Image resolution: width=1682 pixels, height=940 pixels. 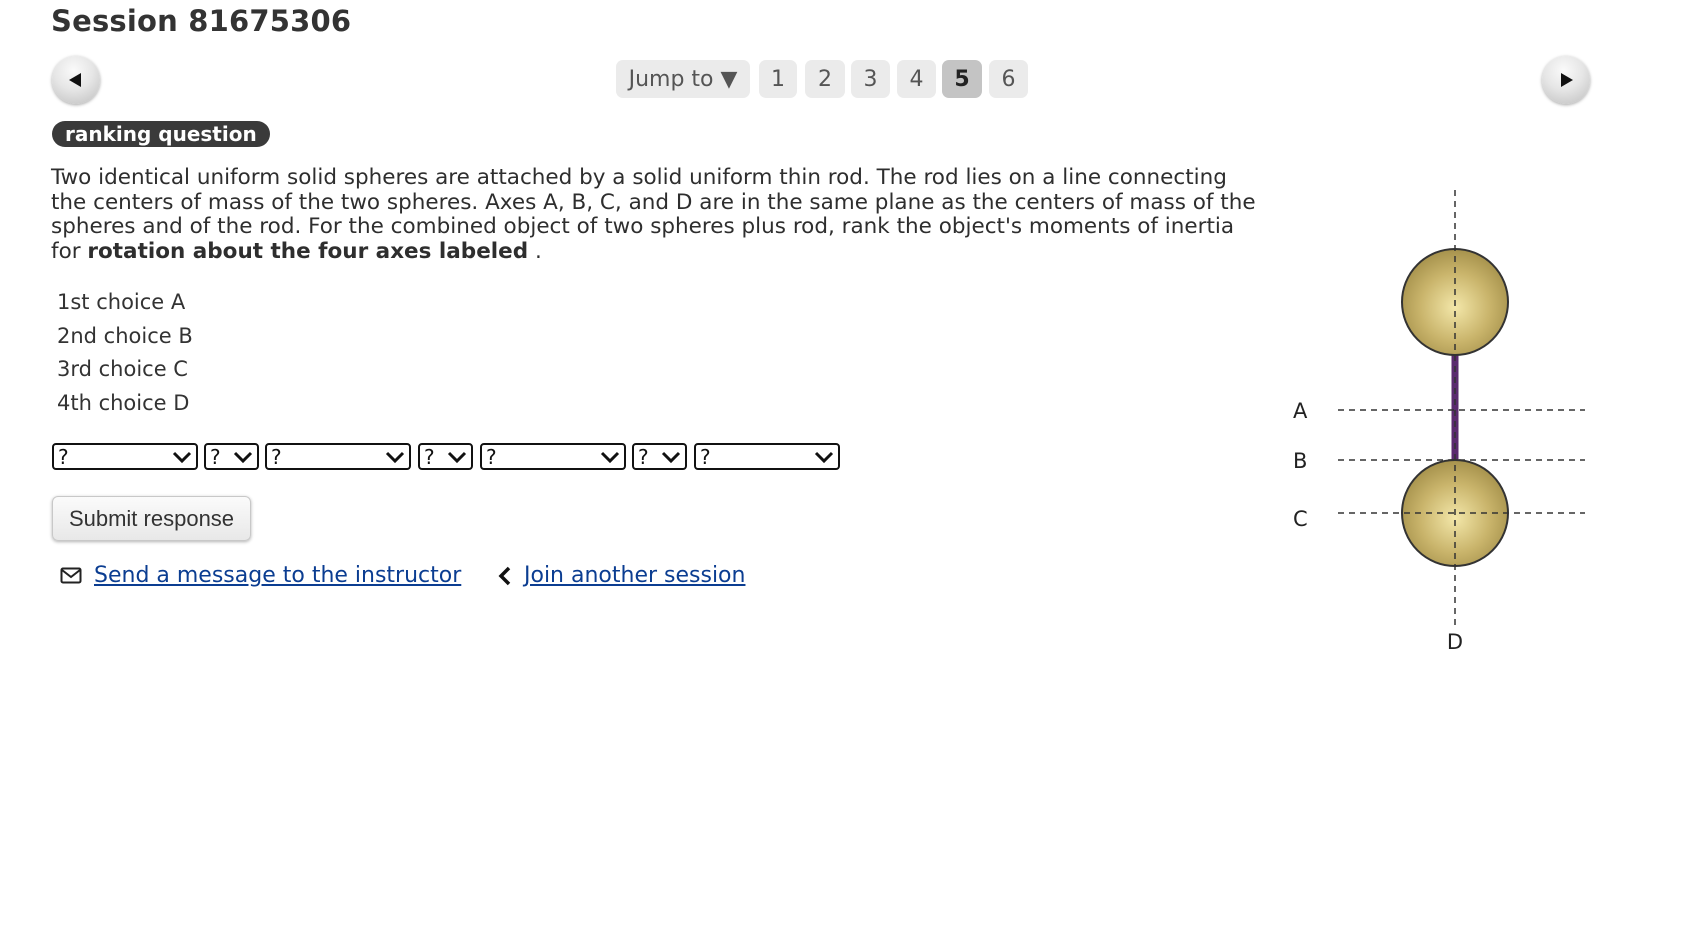 What do you see at coordinates (161, 134) in the screenshot?
I see `question-type-badge: ranking question` at bounding box center [161, 134].